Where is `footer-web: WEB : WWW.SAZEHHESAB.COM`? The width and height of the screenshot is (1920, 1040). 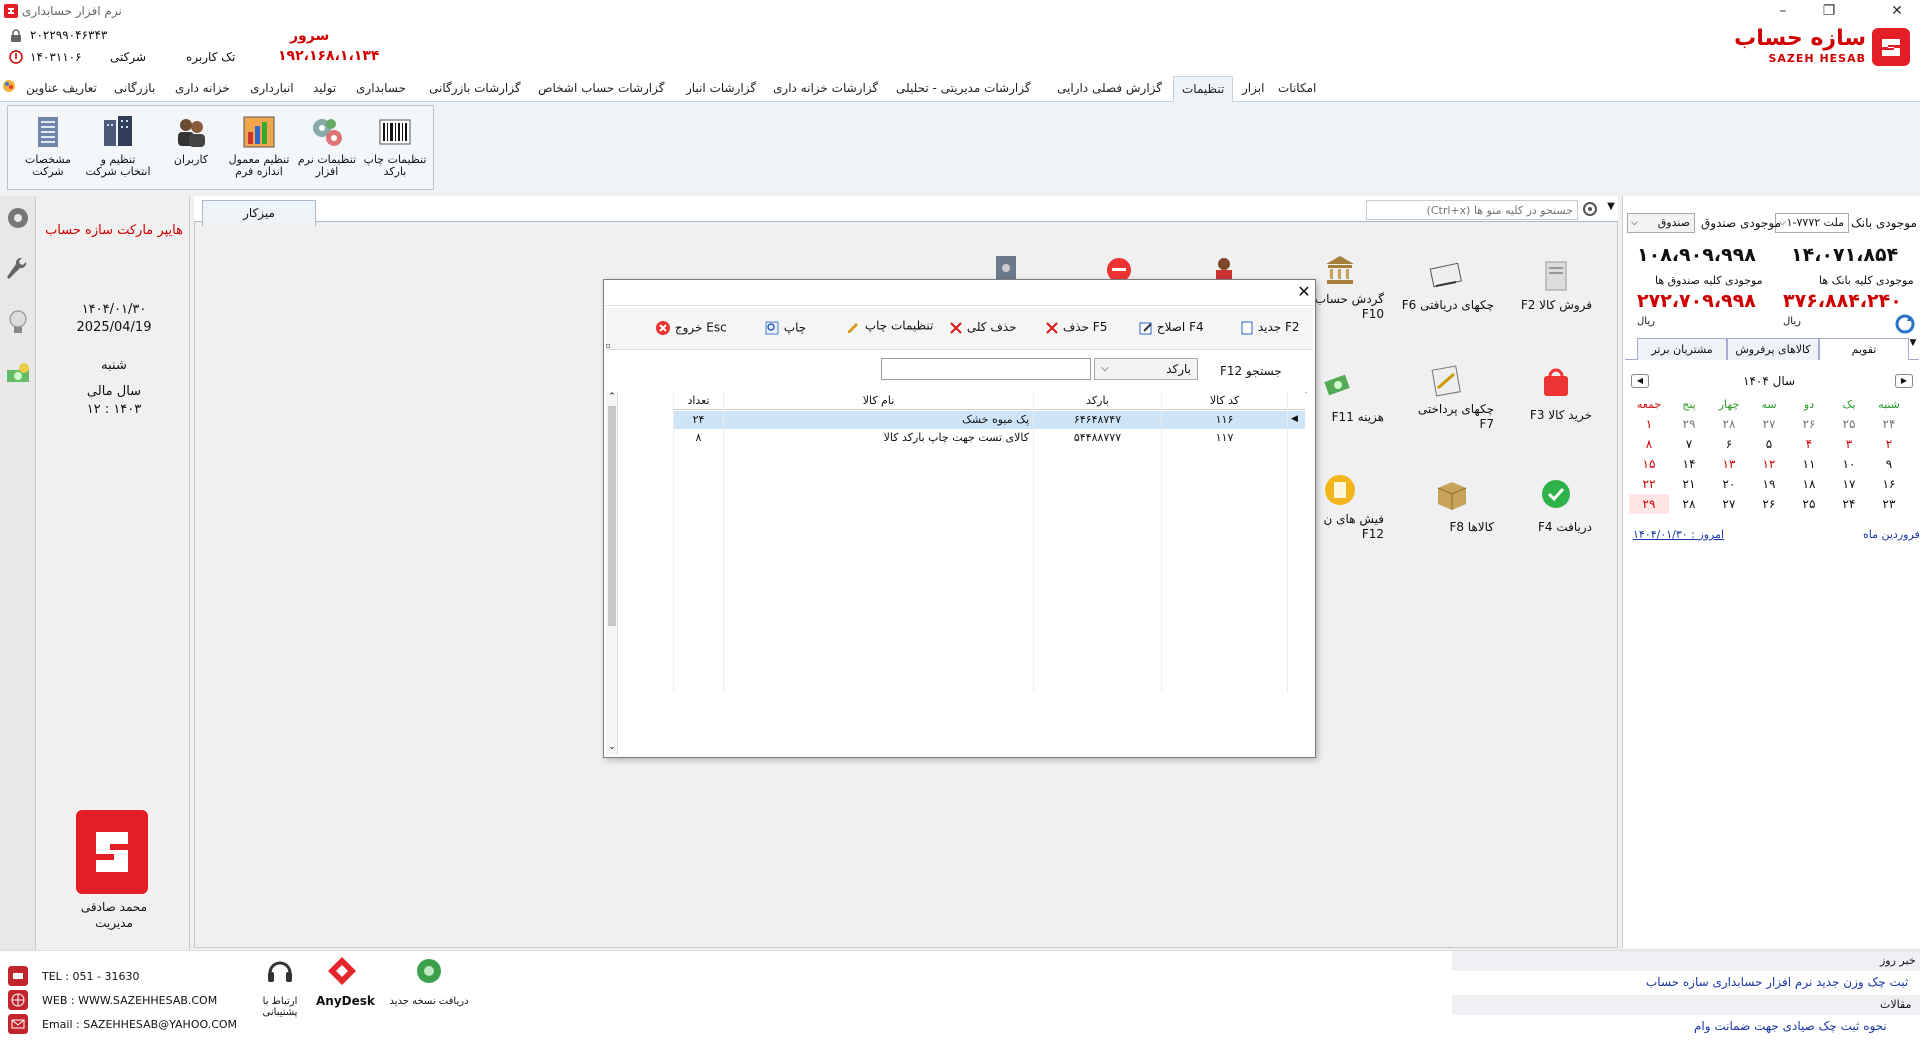
footer-web: WEB : WWW.SAZEHHESAB.COM is located at coordinates (129, 1000).